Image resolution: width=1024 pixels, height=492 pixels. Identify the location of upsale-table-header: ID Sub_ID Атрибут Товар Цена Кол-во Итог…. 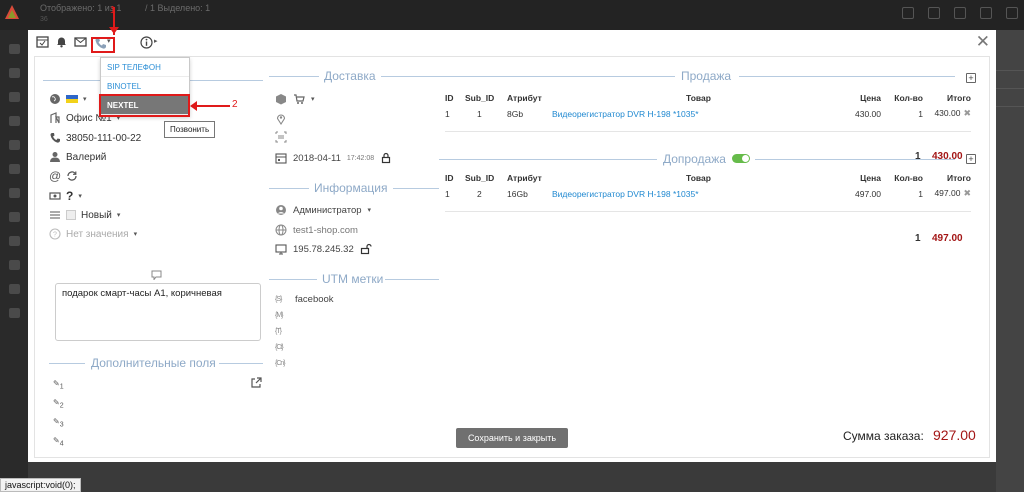
(708, 179).